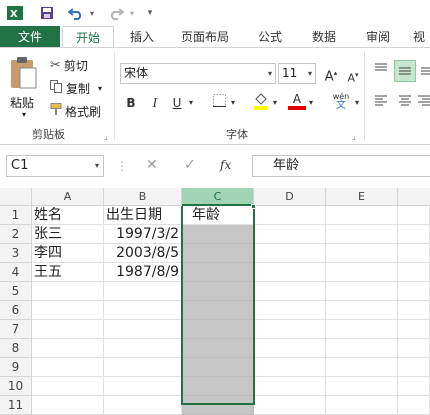  I want to click on cell-f7, so click(414, 329).